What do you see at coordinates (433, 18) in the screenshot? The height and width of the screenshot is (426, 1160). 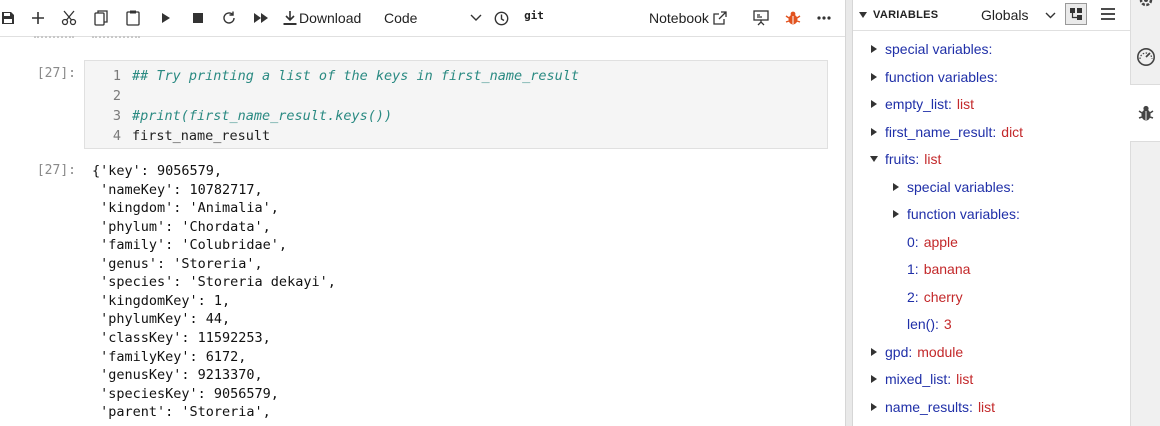 I see `cell-type-select: Code` at bounding box center [433, 18].